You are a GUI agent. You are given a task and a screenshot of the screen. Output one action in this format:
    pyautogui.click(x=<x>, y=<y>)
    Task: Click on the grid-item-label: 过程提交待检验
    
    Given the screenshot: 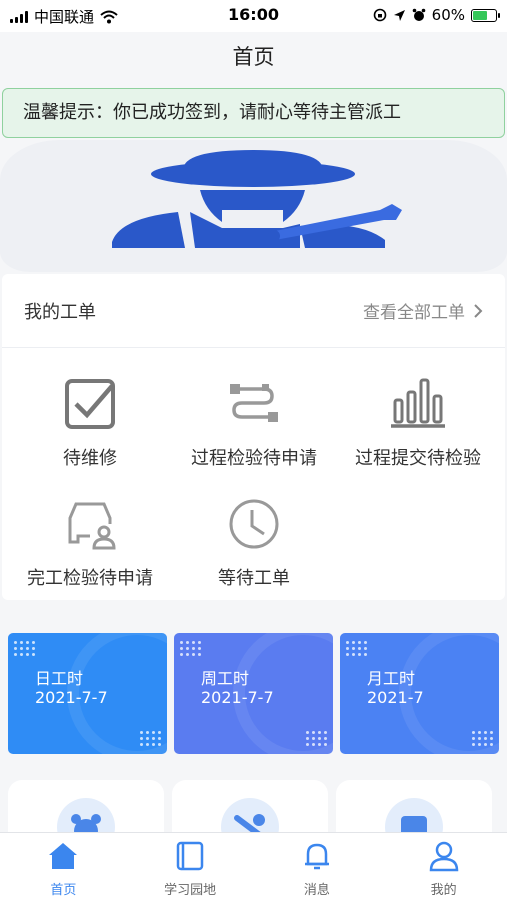 What is the action you would take?
    pyautogui.click(x=418, y=458)
    